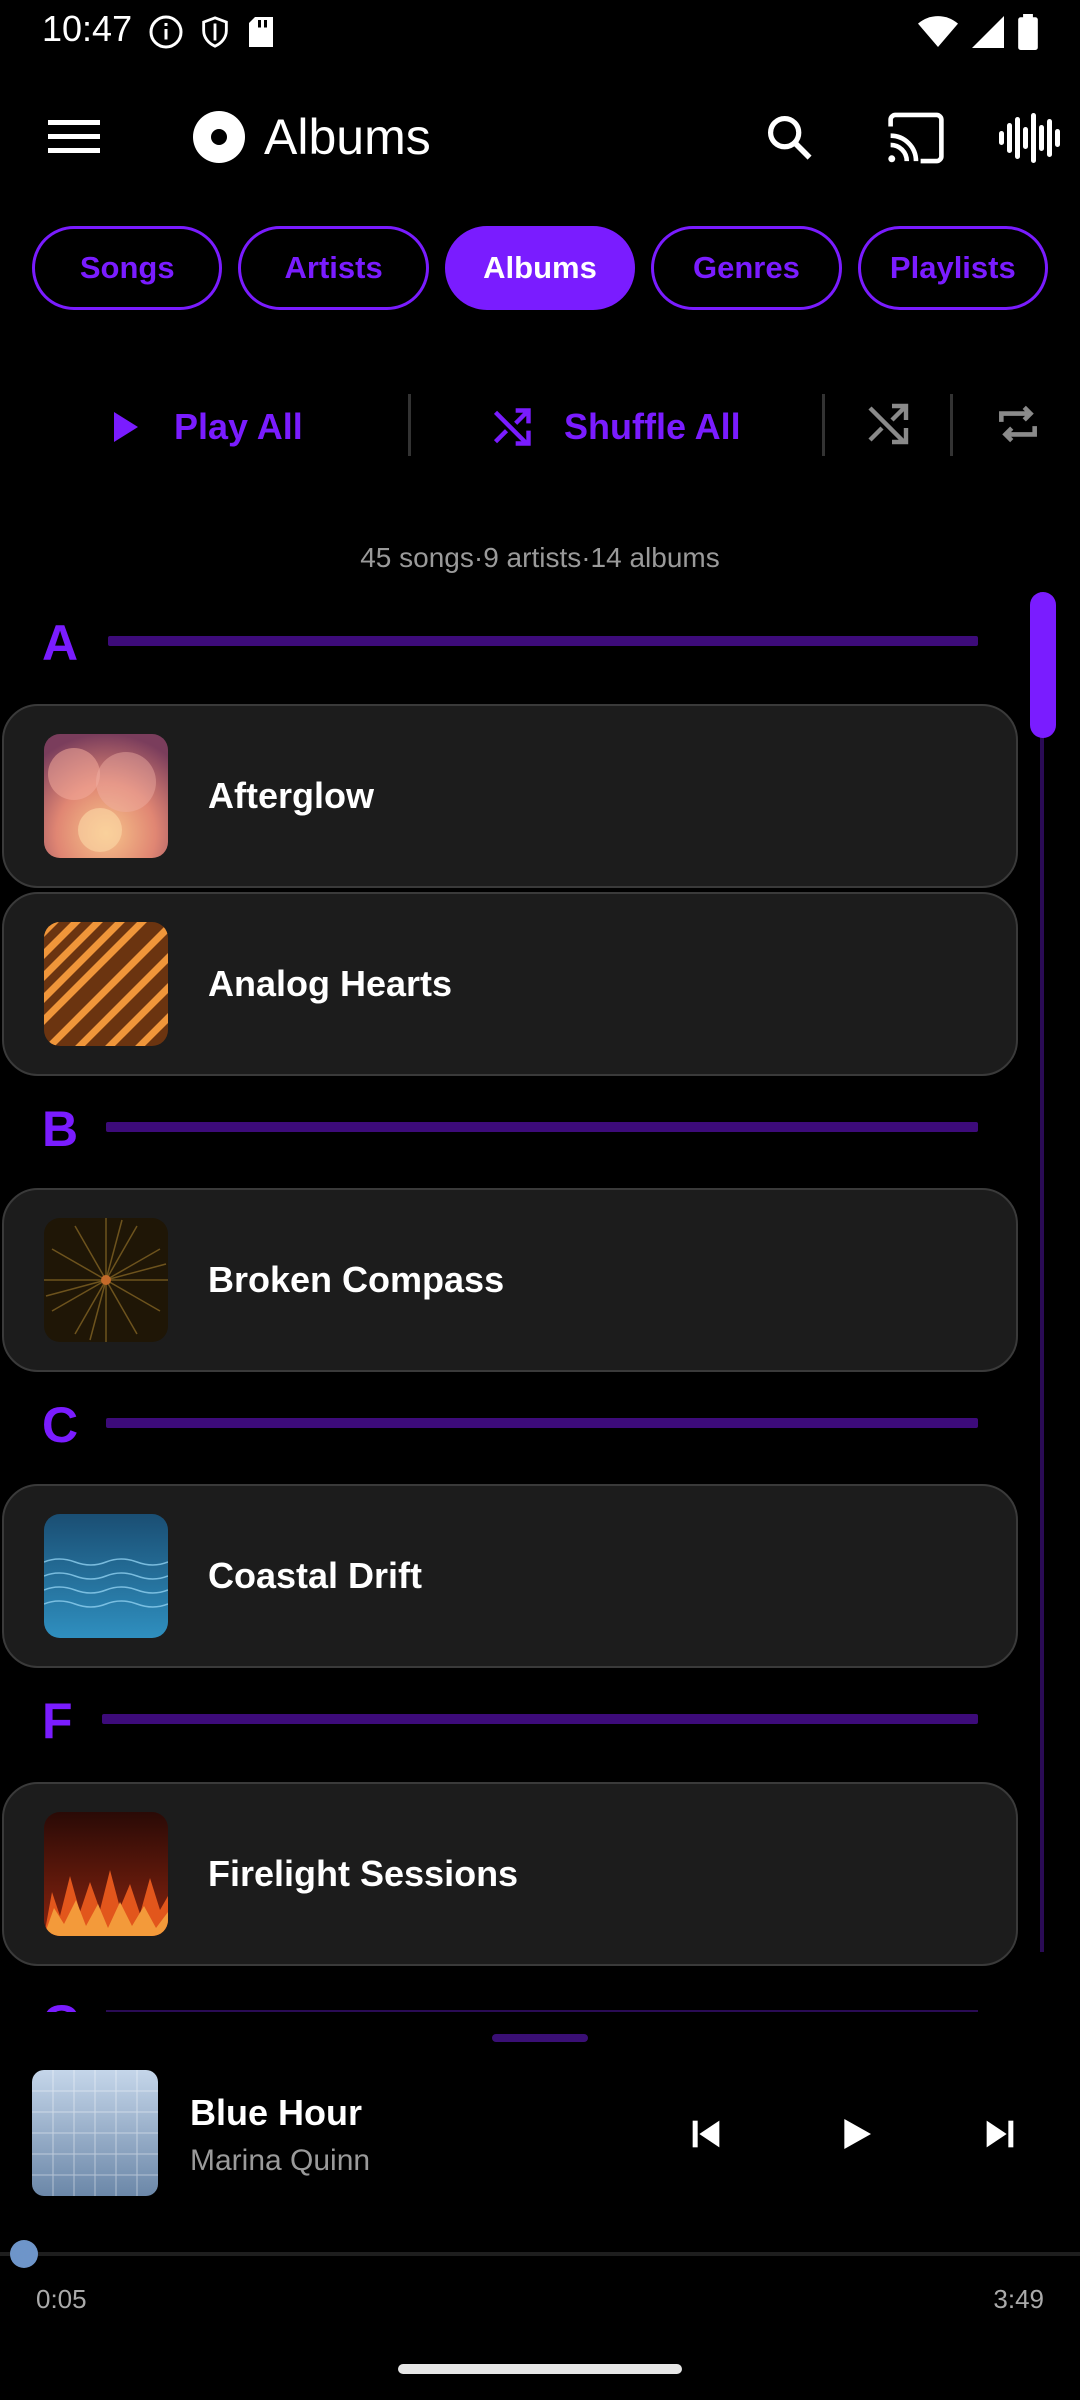  I want to click on section-letter-b: B, so click(60, 1129).